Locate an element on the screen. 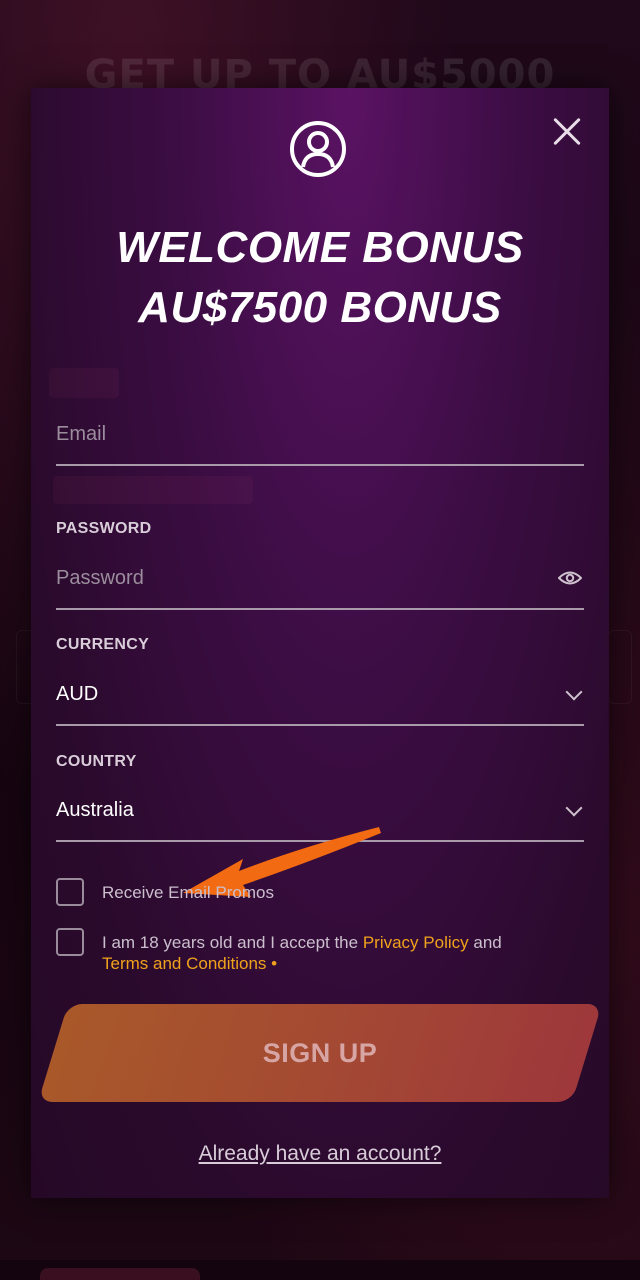 The image size is (640, 1280). welcome-title-line1: WELCOME BONUS is located at coordinates (320, 247).